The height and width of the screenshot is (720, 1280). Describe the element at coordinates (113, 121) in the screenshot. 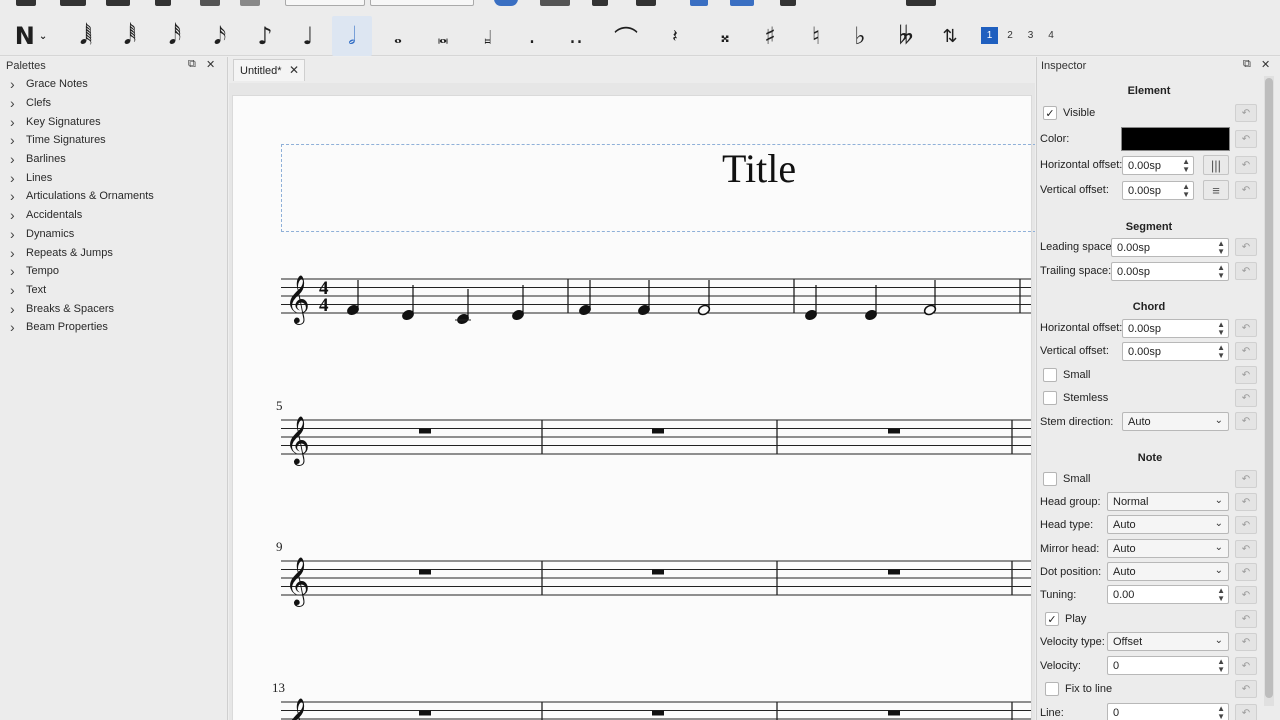

I see `palette-item: › Key Signatures` at that location.